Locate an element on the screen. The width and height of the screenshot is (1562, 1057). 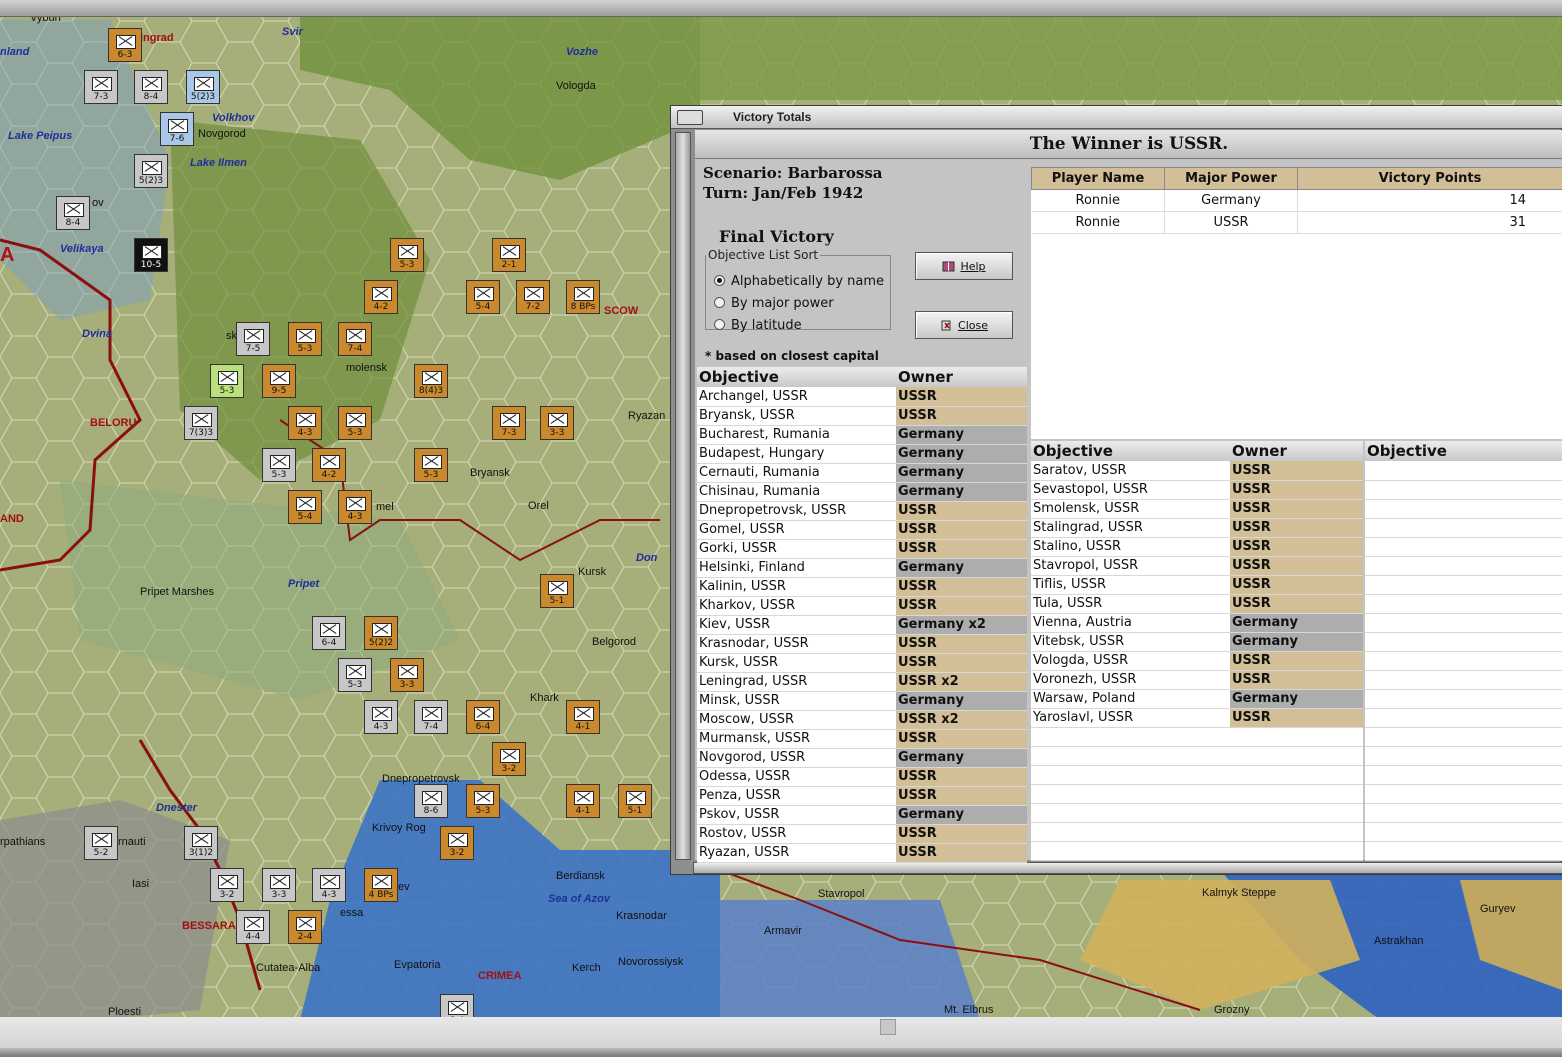
unit-counter: 6-3 is located at coordinates (125, 45).